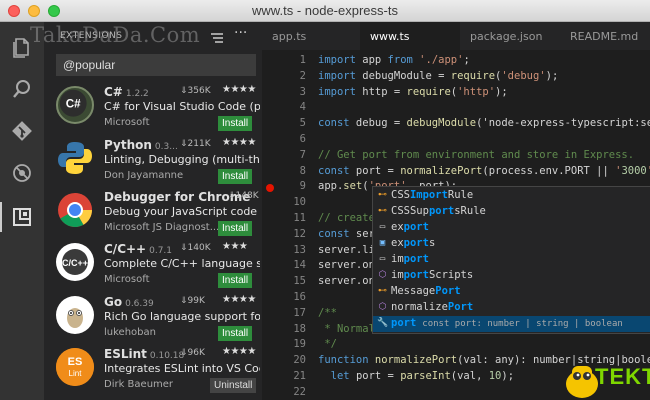 Image resolution: width=650 pixels, height=400 pixels. What do you see at coordinates (76, 373) in the screenshot?
I see `svg-text: Lint` at bounding box center [76, 373].